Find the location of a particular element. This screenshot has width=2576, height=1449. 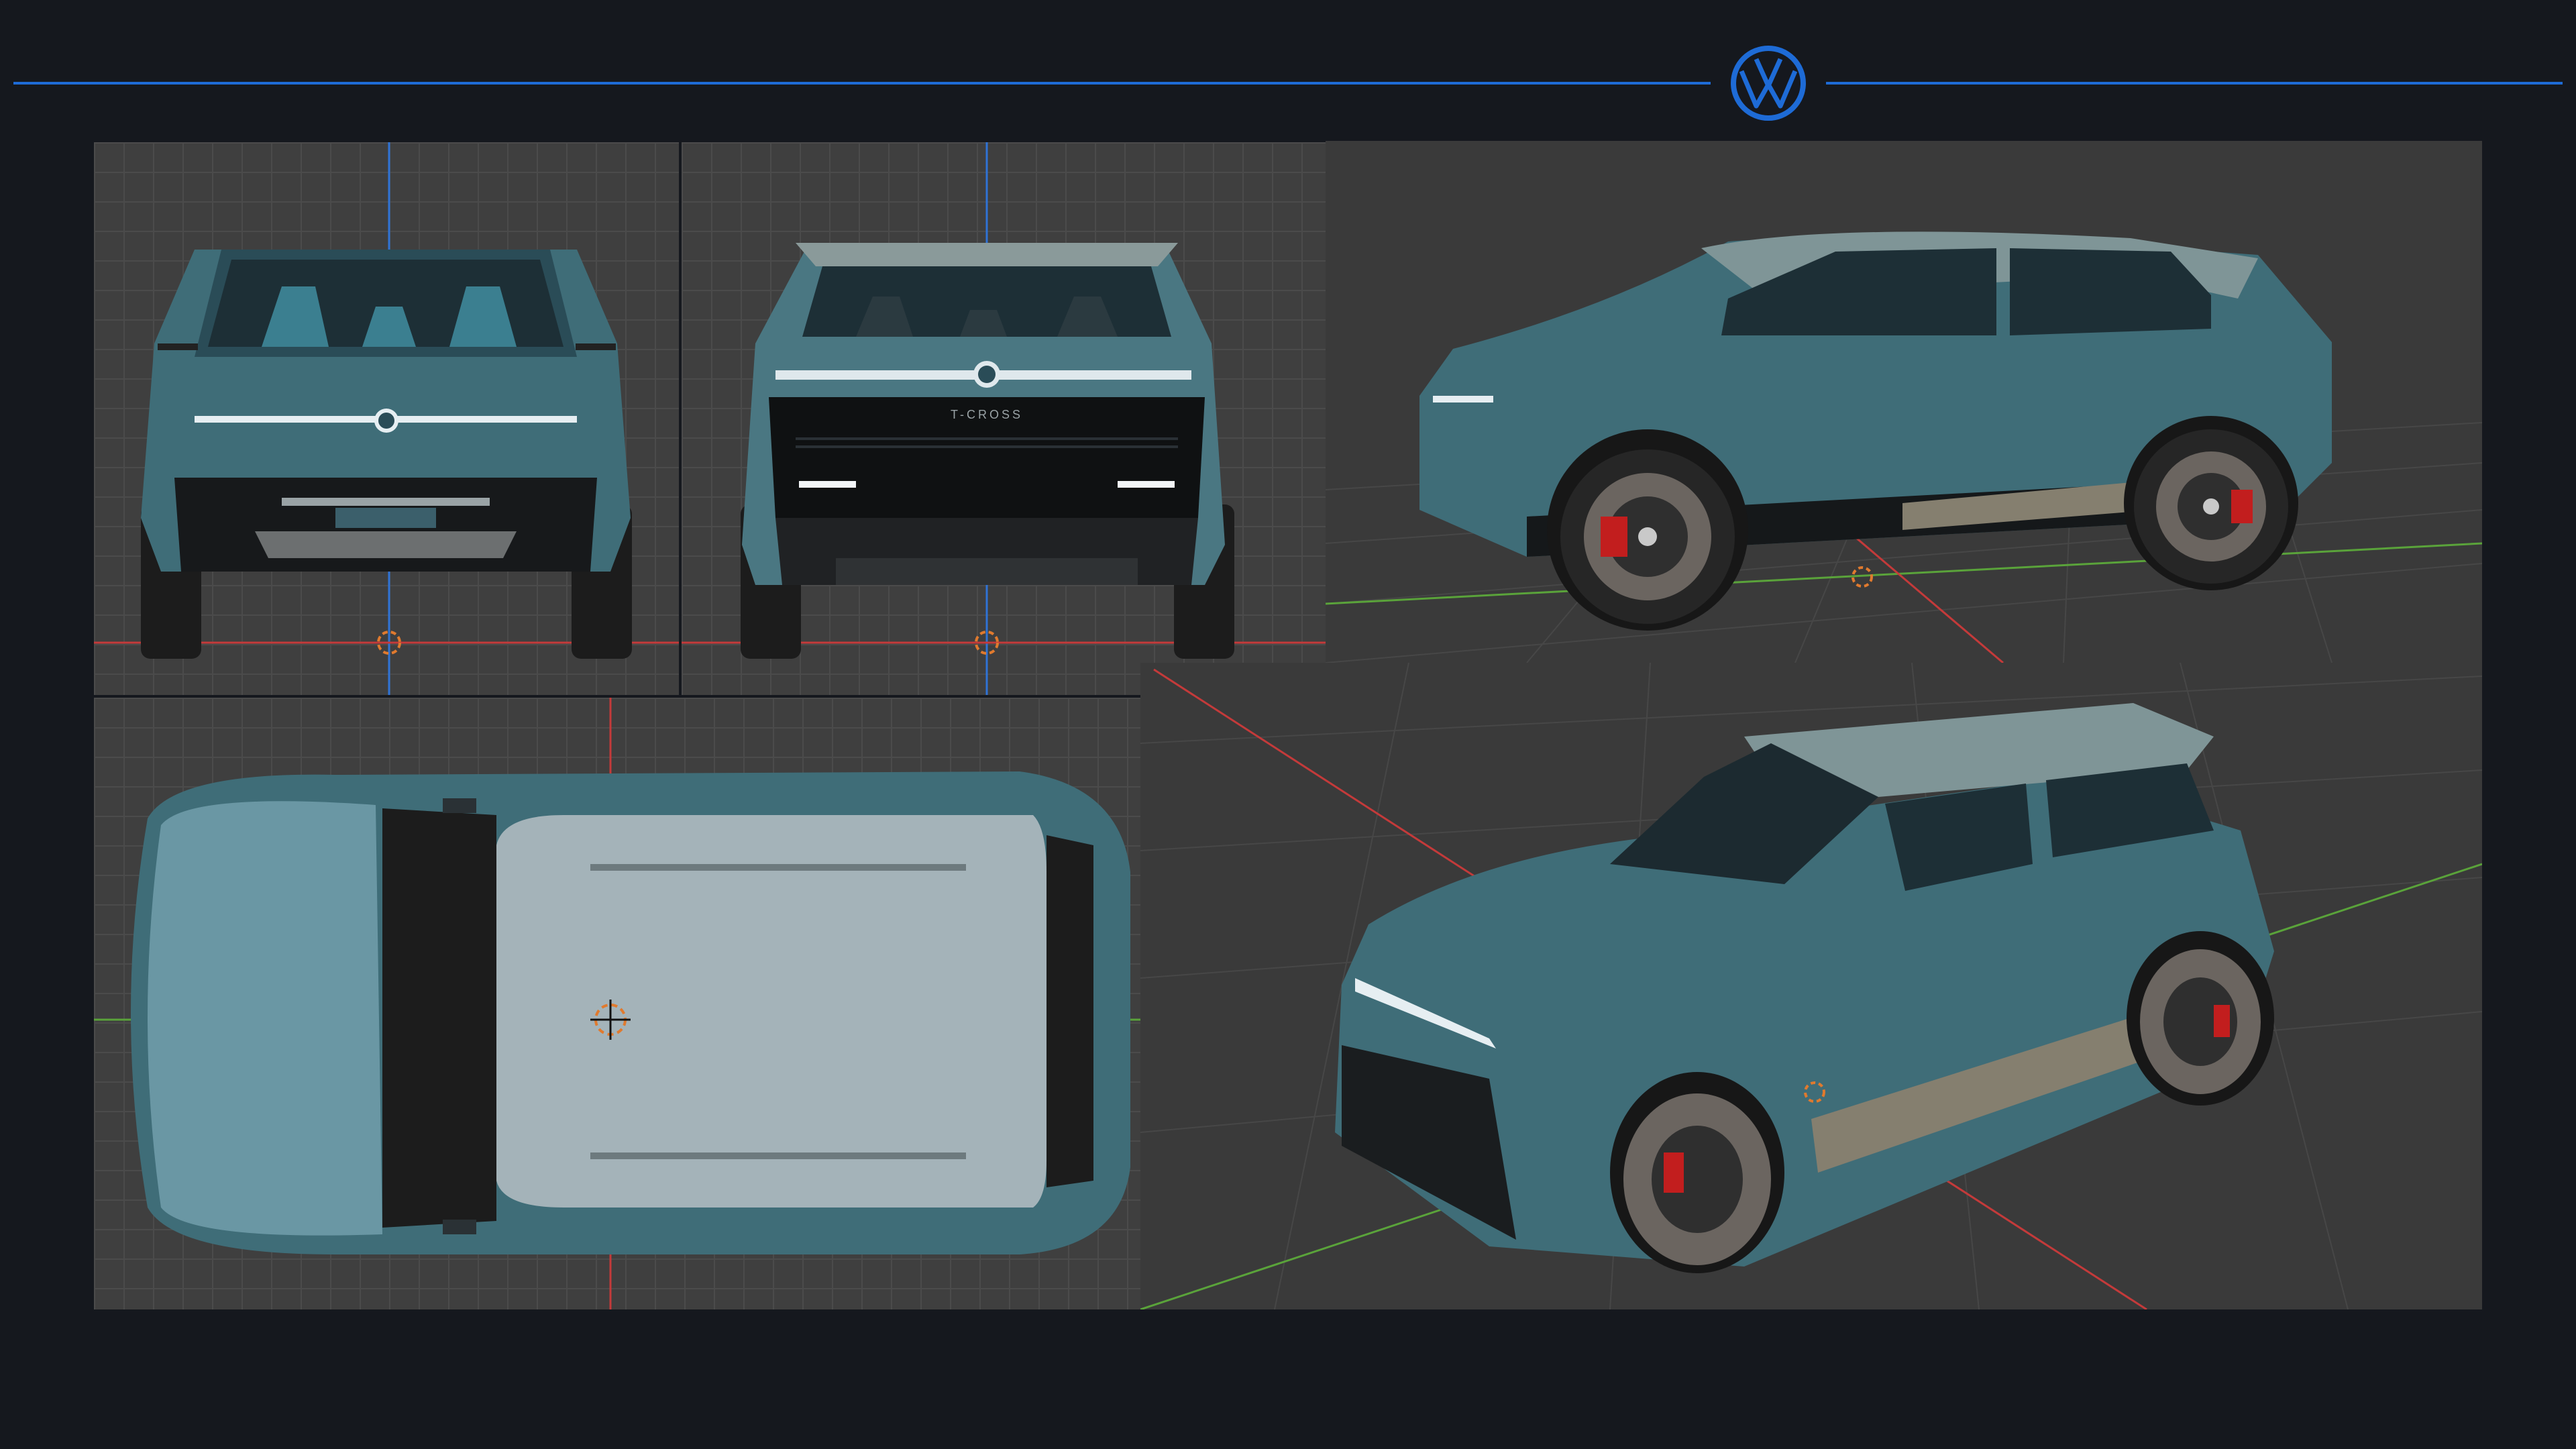

car-front-view is located at coordinates (386, 418).